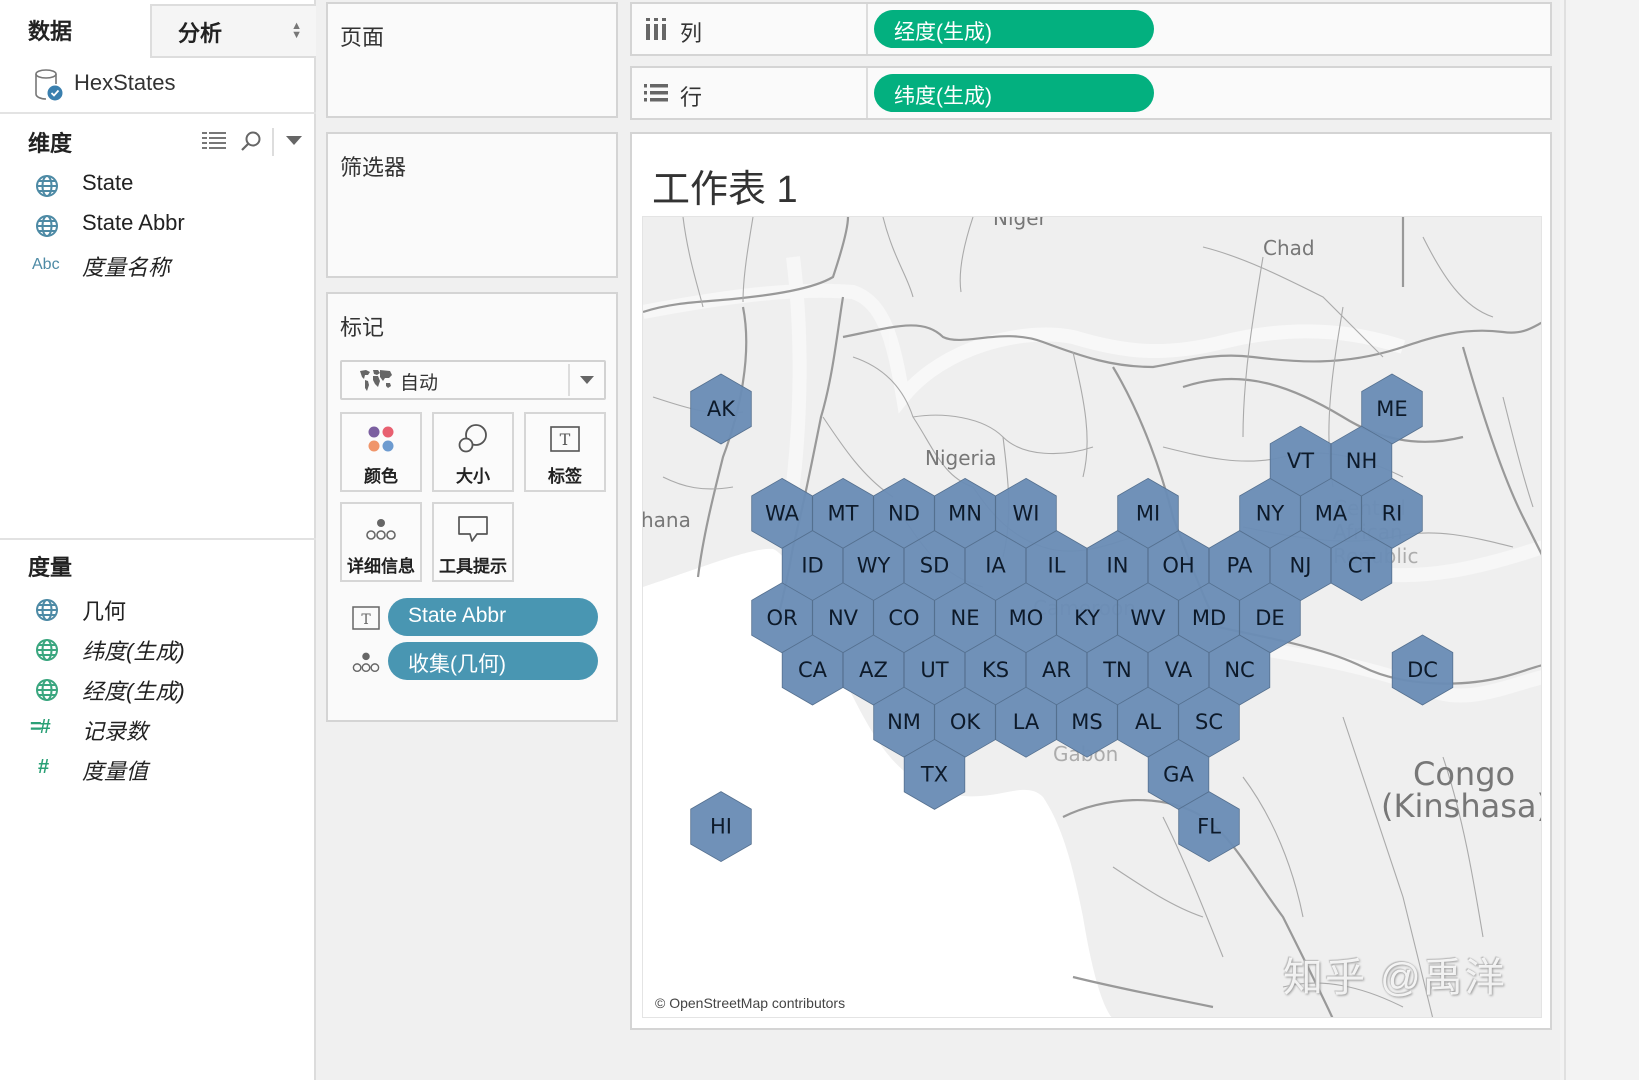 This screenshot has width=1639, height=1080. What do you see at coordinates (691, 97) in the screenshot?
I see `rows-label: 行` at bounding box center [691, 97].